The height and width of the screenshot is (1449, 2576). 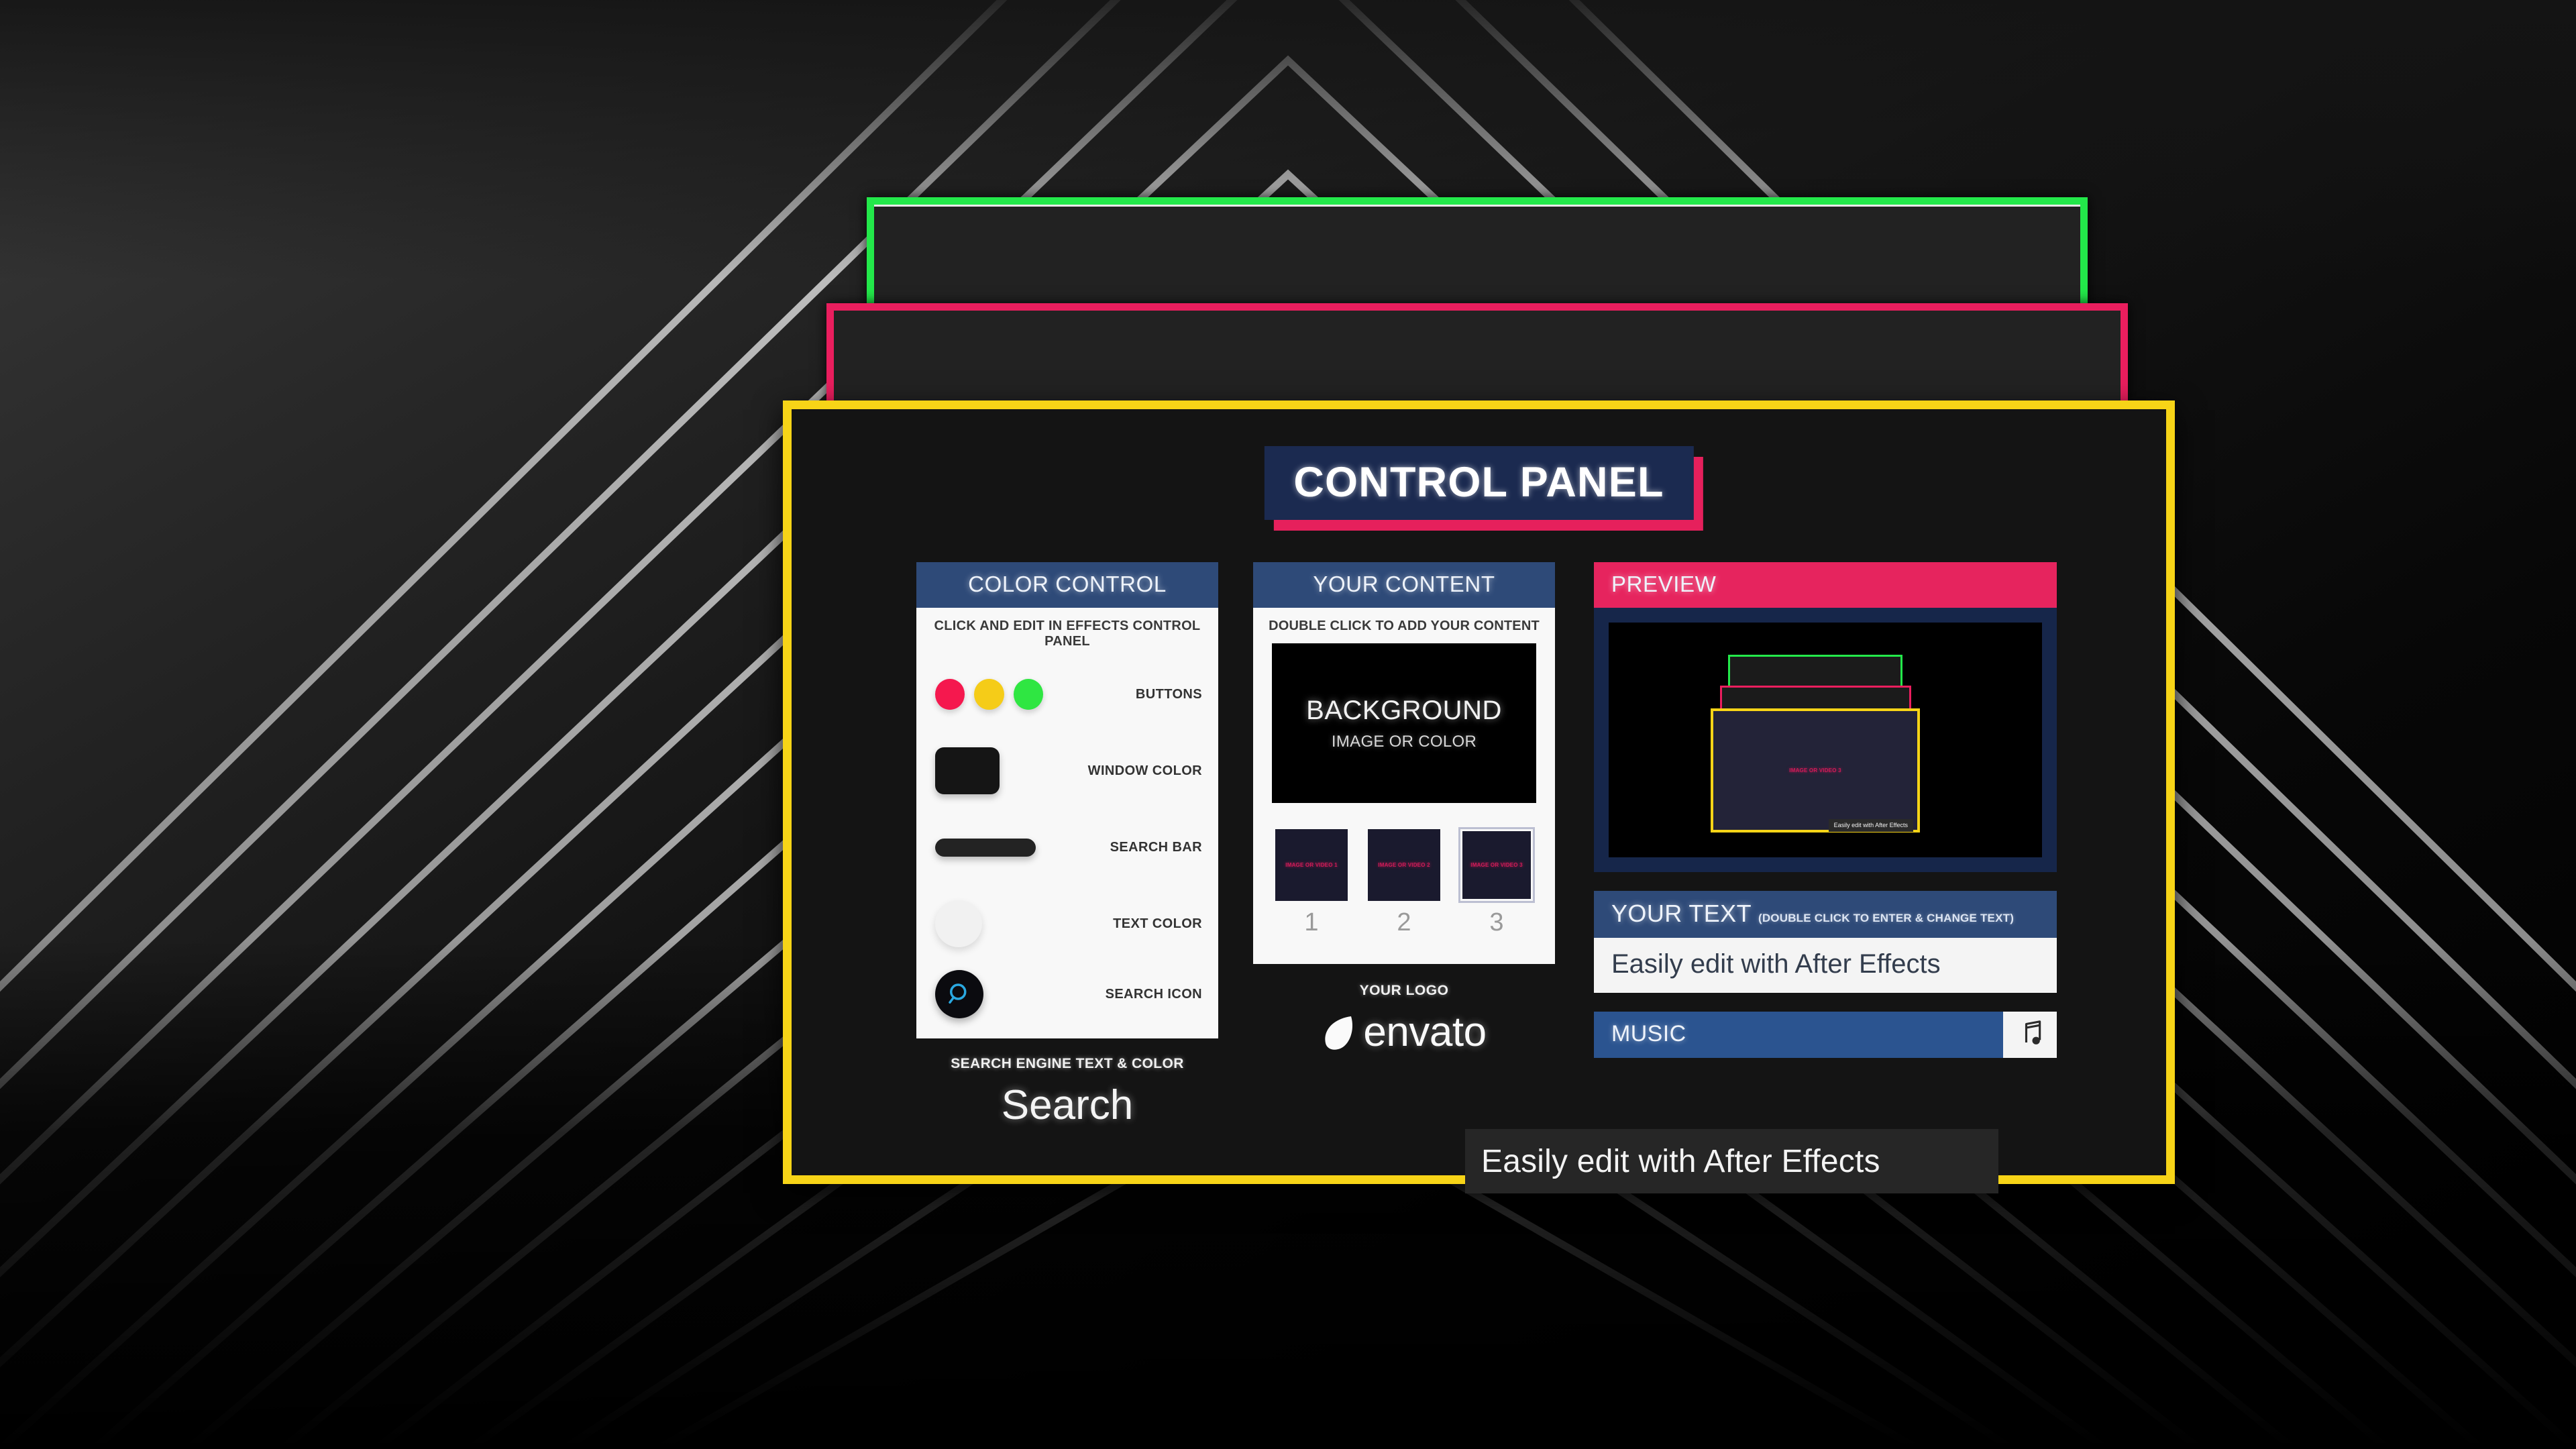 I want to click on thumbnail-caption-2: IMAGE OR VIDEO 2, so click(x=1404, y=865).